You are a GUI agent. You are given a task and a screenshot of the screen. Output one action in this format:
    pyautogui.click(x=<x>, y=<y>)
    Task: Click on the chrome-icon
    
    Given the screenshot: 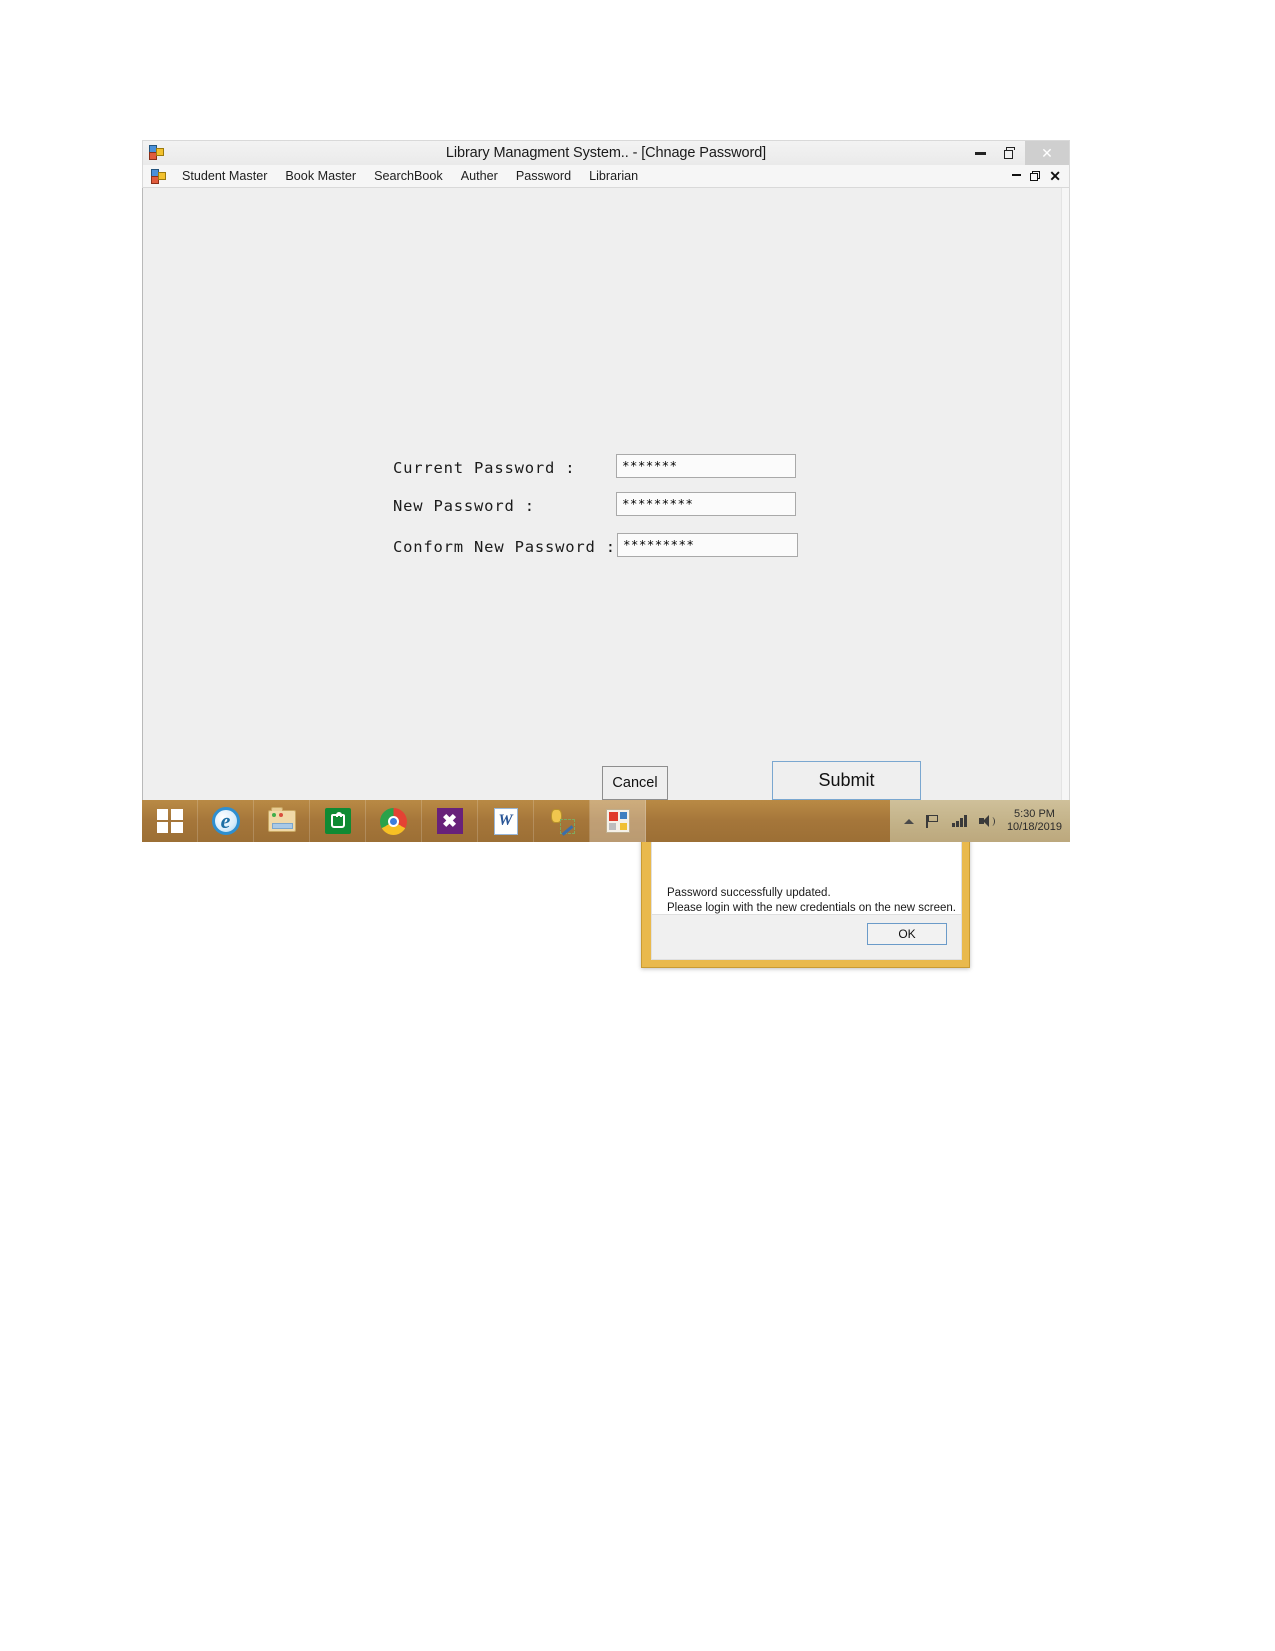 What is the action you would take?
    pyautogui.click(x=393, y=821)
    